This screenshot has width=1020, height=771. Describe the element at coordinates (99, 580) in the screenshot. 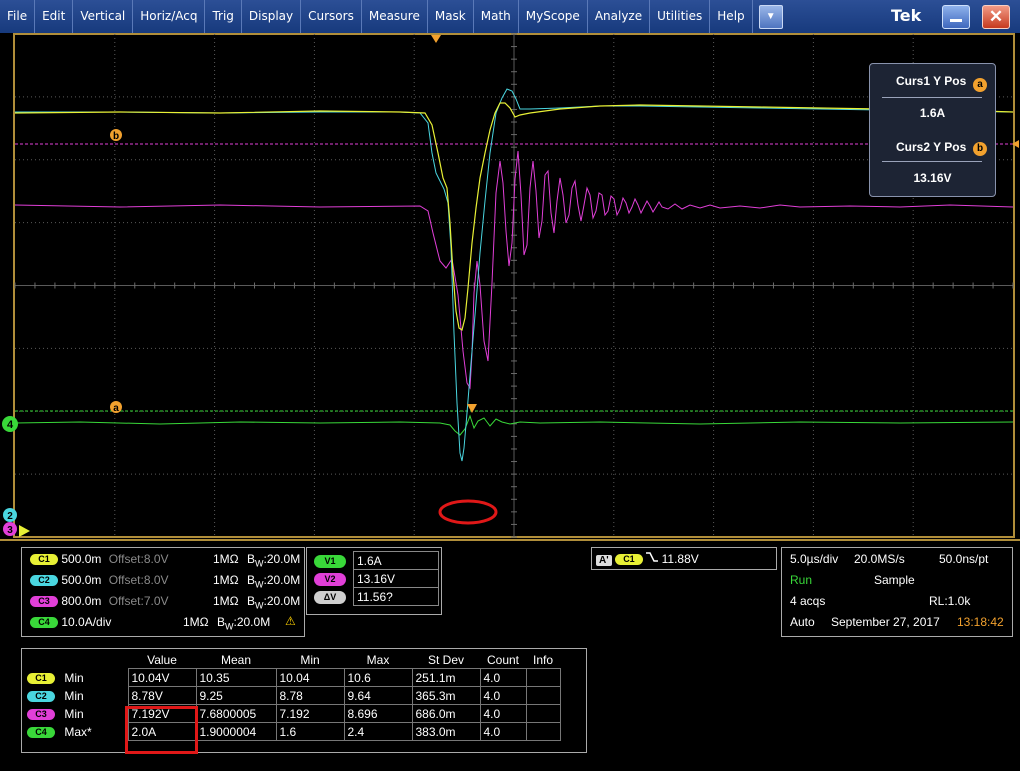

I see `channel-row-c2: C2 500.0m Offset:8.0V` at that location.